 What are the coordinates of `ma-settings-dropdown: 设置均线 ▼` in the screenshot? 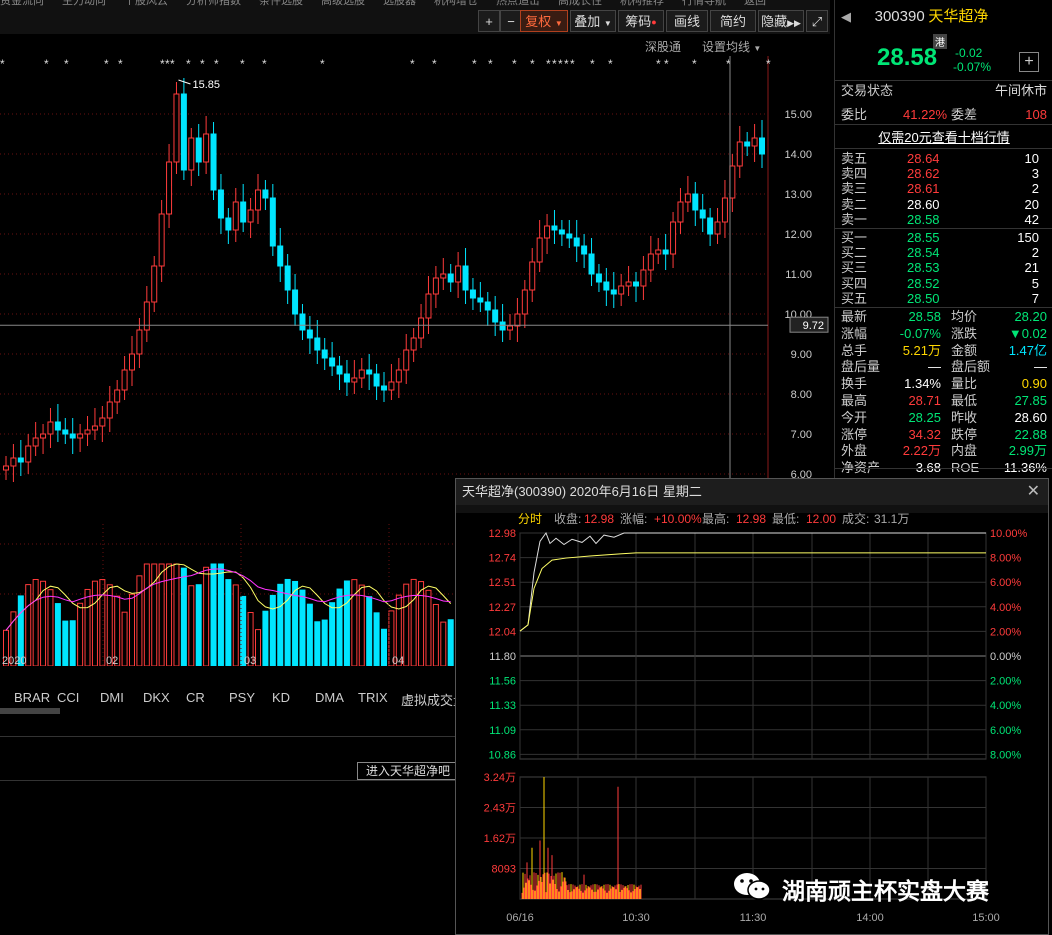 It's located at (731, 46).